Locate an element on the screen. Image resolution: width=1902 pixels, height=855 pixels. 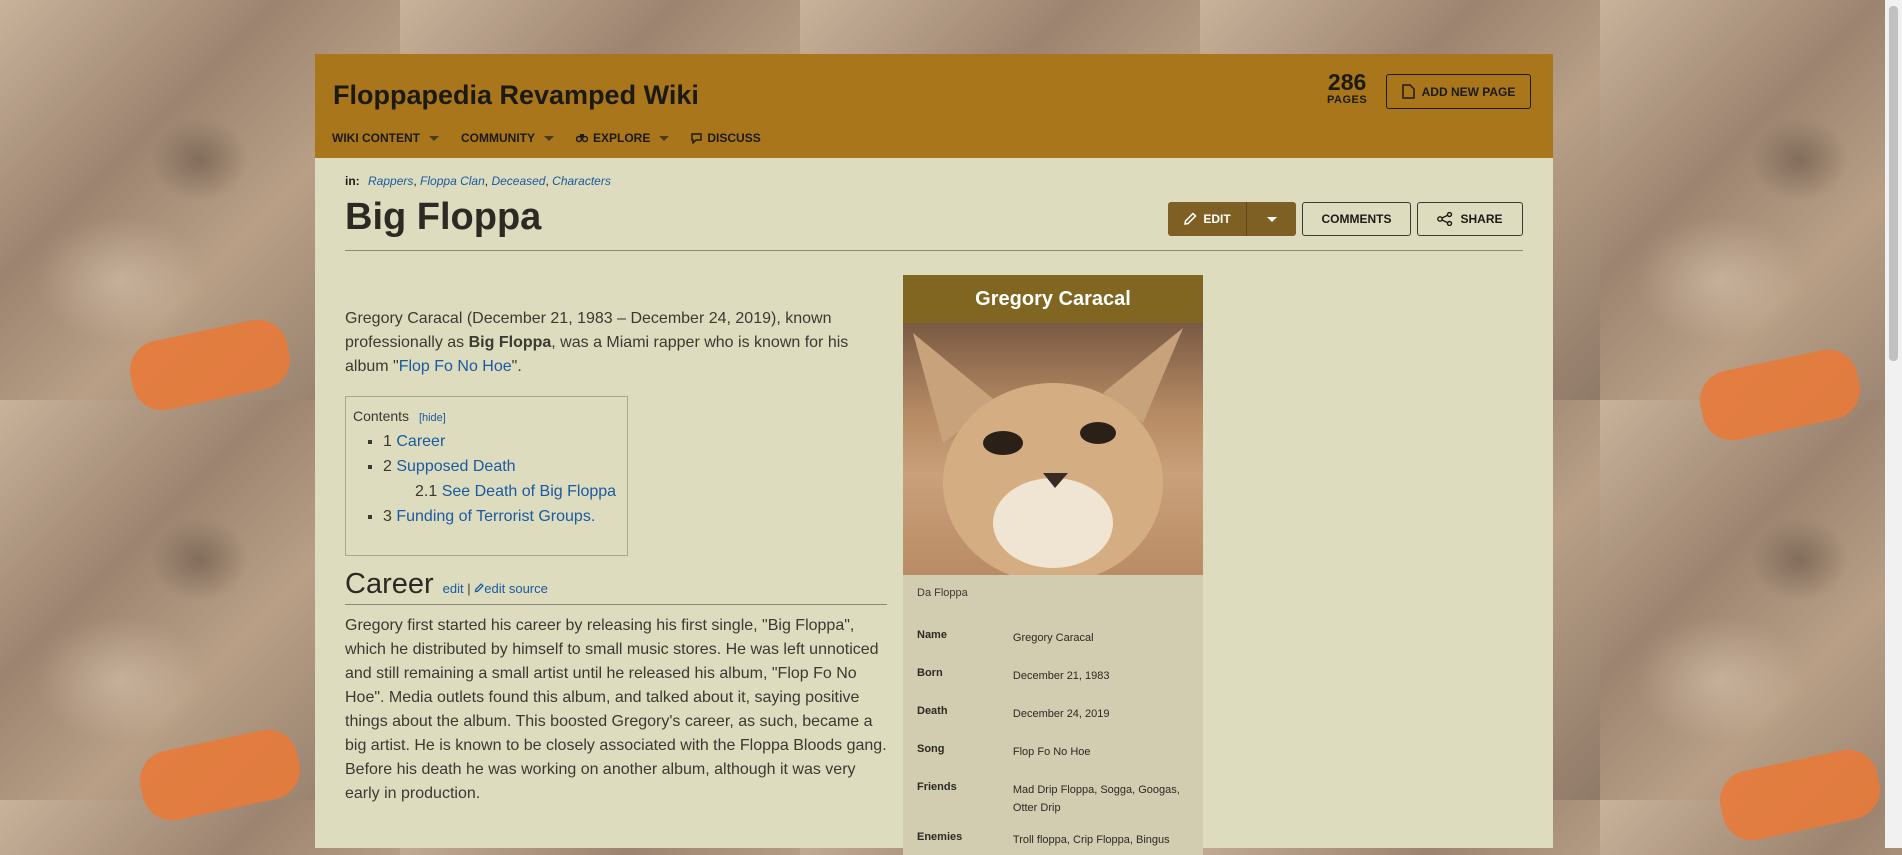
nav-discuss: DISCUSS is located at coordinates (726, 138).